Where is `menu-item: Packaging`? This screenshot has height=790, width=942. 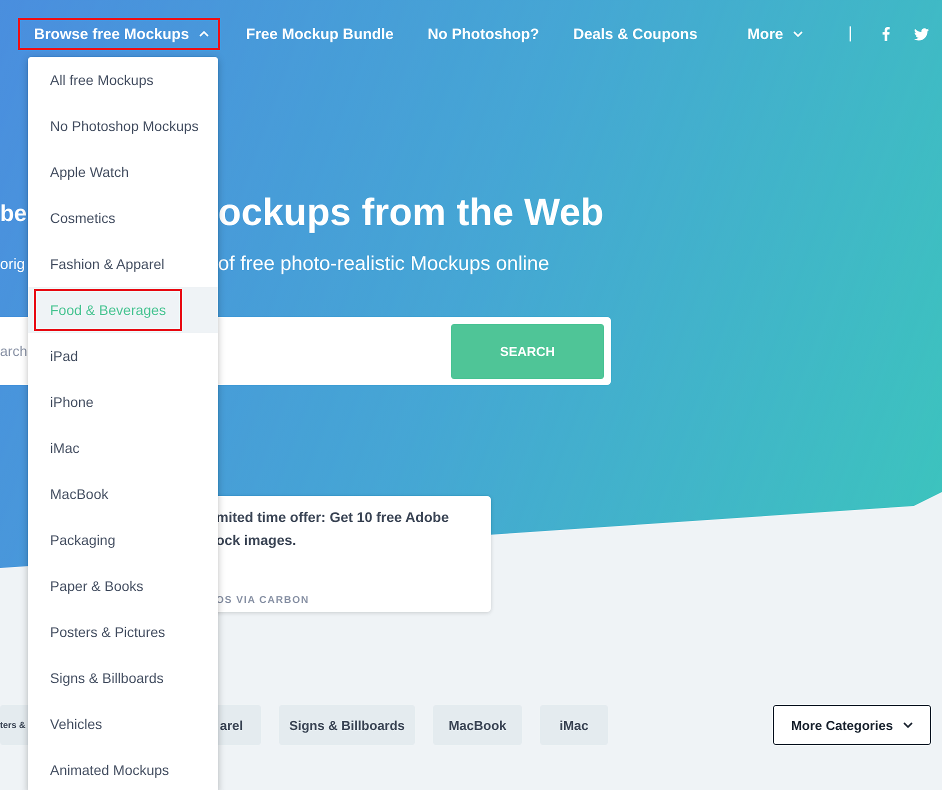
menu-item: Packaging is located at coordinates (83, 540).